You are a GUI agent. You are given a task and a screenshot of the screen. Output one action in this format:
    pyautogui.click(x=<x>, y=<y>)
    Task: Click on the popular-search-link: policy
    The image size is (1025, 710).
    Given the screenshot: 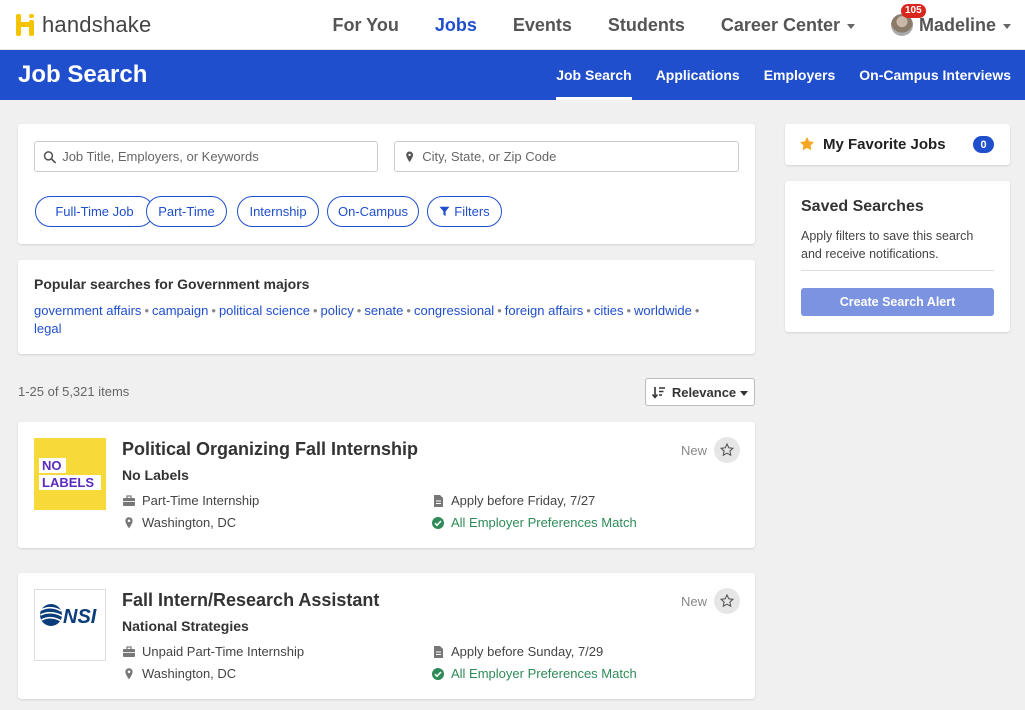 What is the action you would take?
    pyautogui.click(x=337, y=310)
    